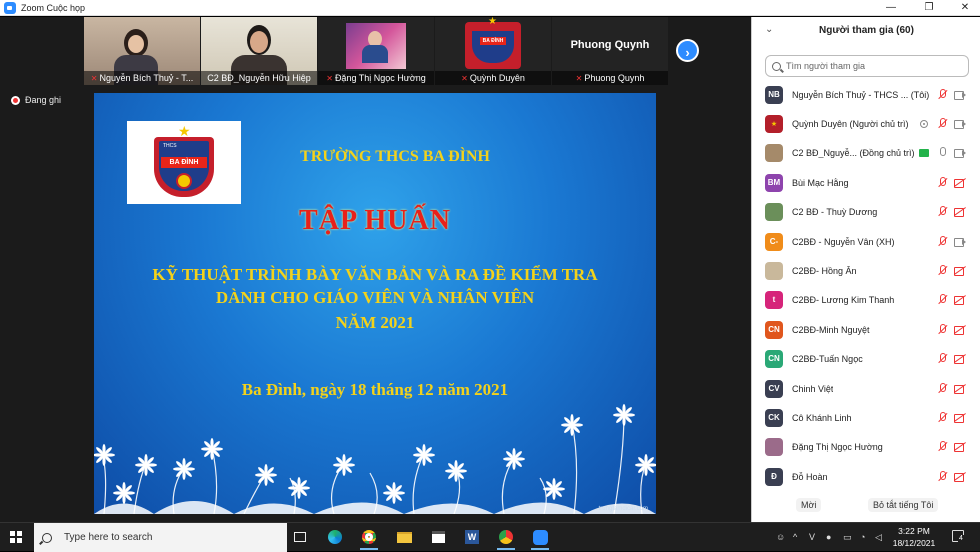 This screenshot has height=552, width=980. I want to click on participant-row: NB Nguyễn Bích Thuỷ - THCS ... (Tôi), so click(866, 94).